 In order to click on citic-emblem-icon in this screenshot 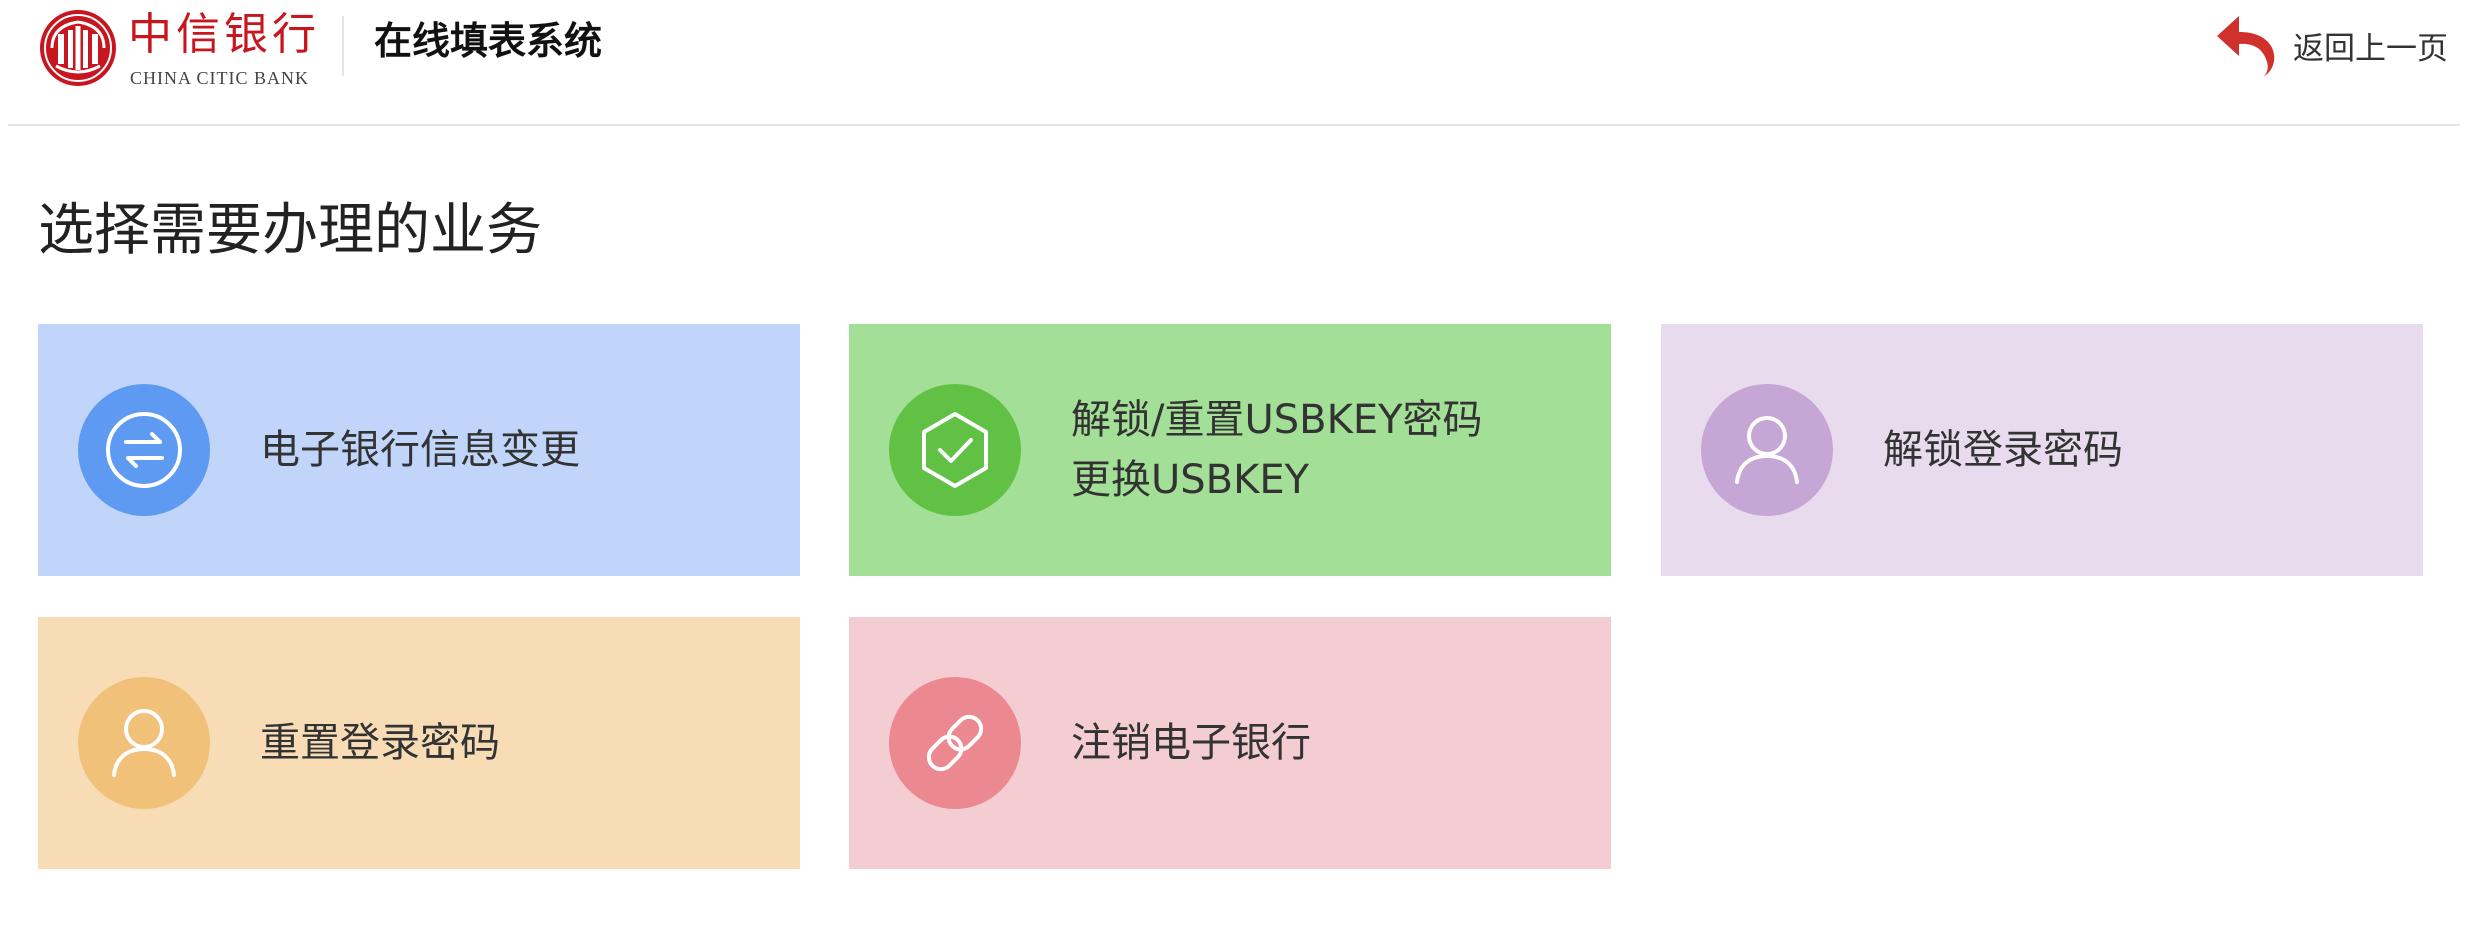, I will do `click(78, 48)`.